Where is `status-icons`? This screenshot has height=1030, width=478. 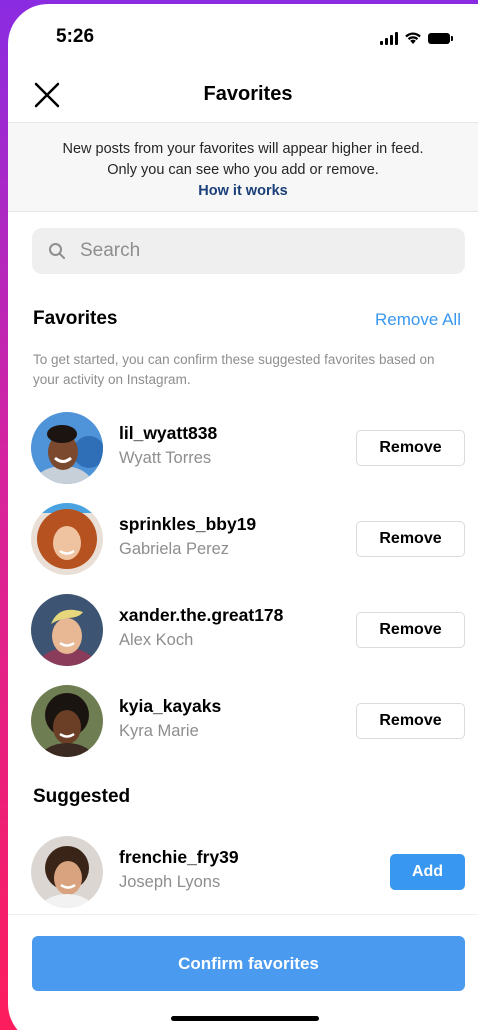
status-icons is located at coordinates (416, 38).